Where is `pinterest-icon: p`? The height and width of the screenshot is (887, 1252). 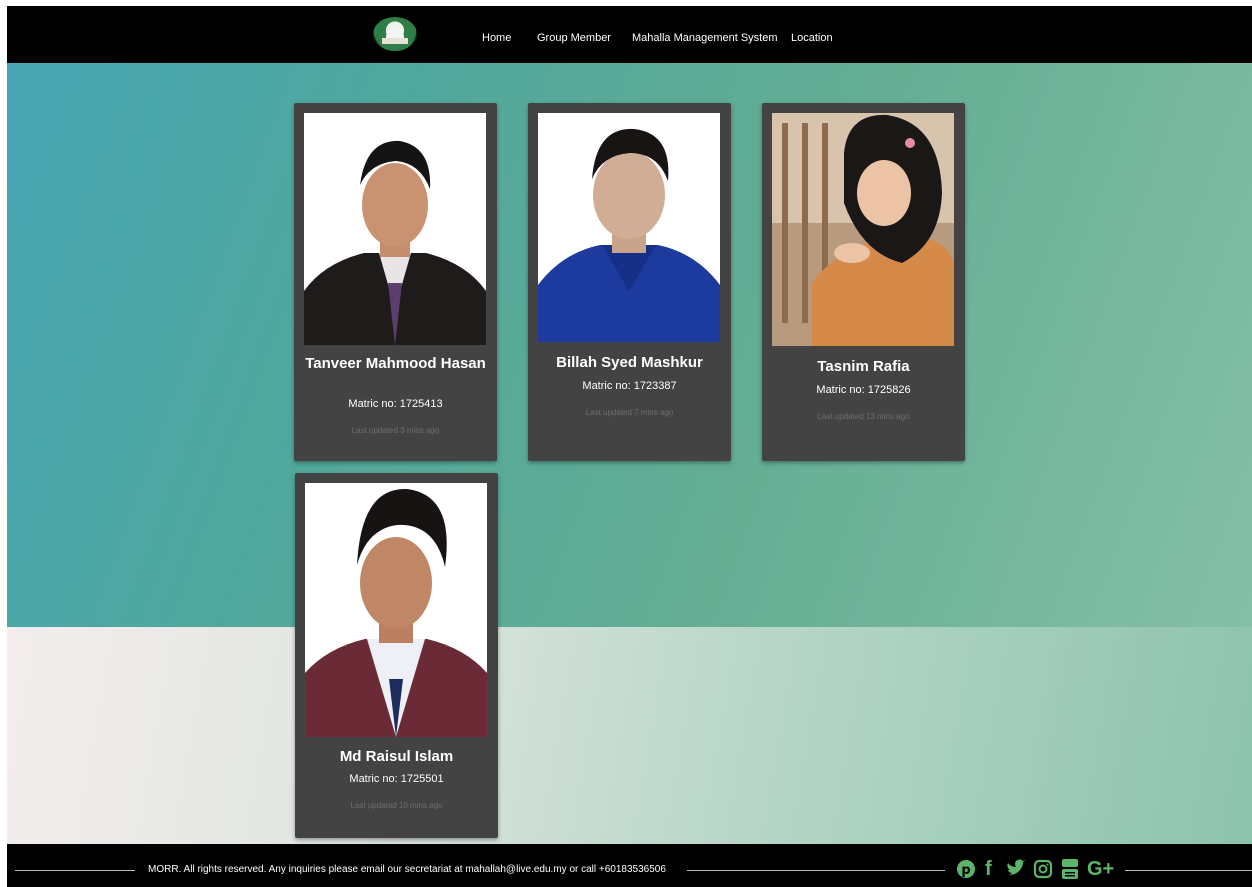 pinterest-icon: p is located at coordinates (966, 871).